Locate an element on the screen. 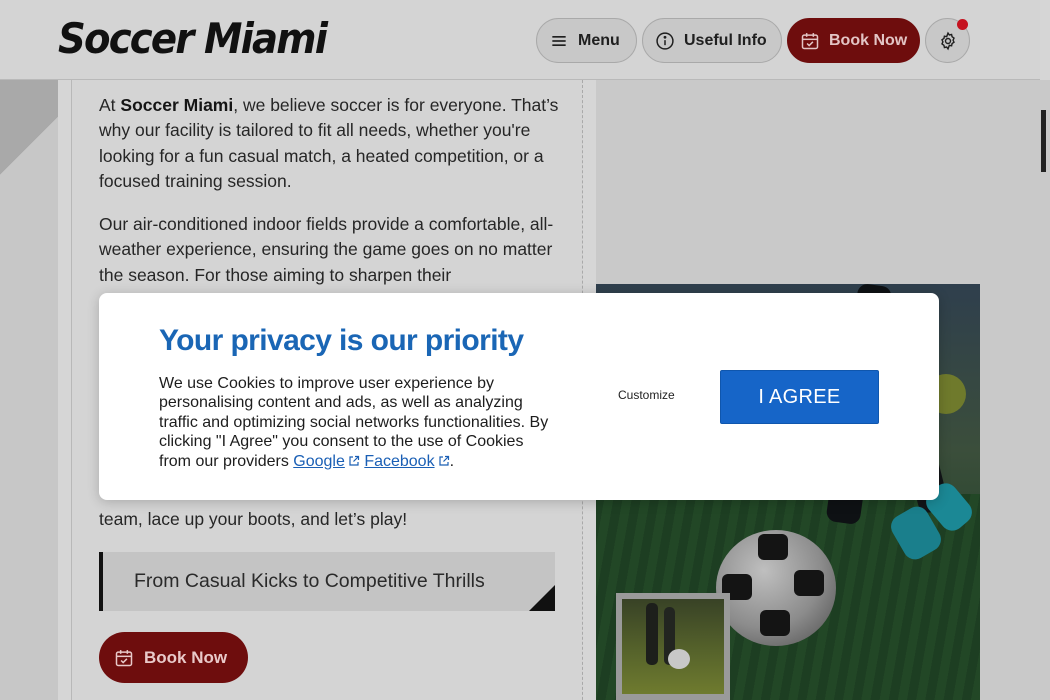 The image size is (1050, 700). site-logo: Soccer Miami is located at coordinates (193, 38).